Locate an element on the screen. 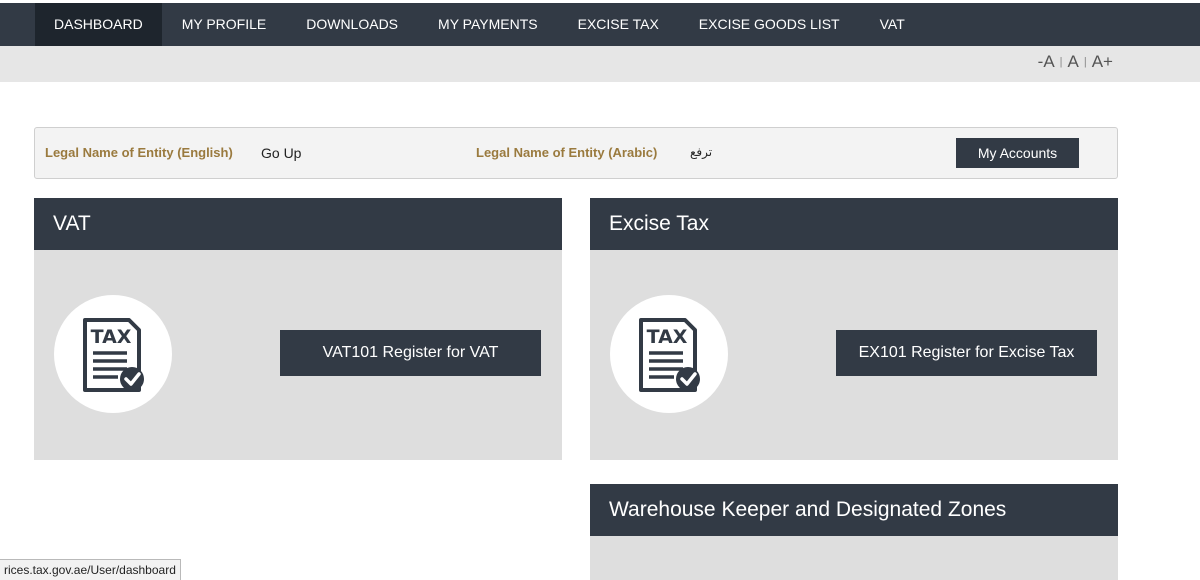  nav-downloads: DOWNLOADS is located at coordinates (352, 24).